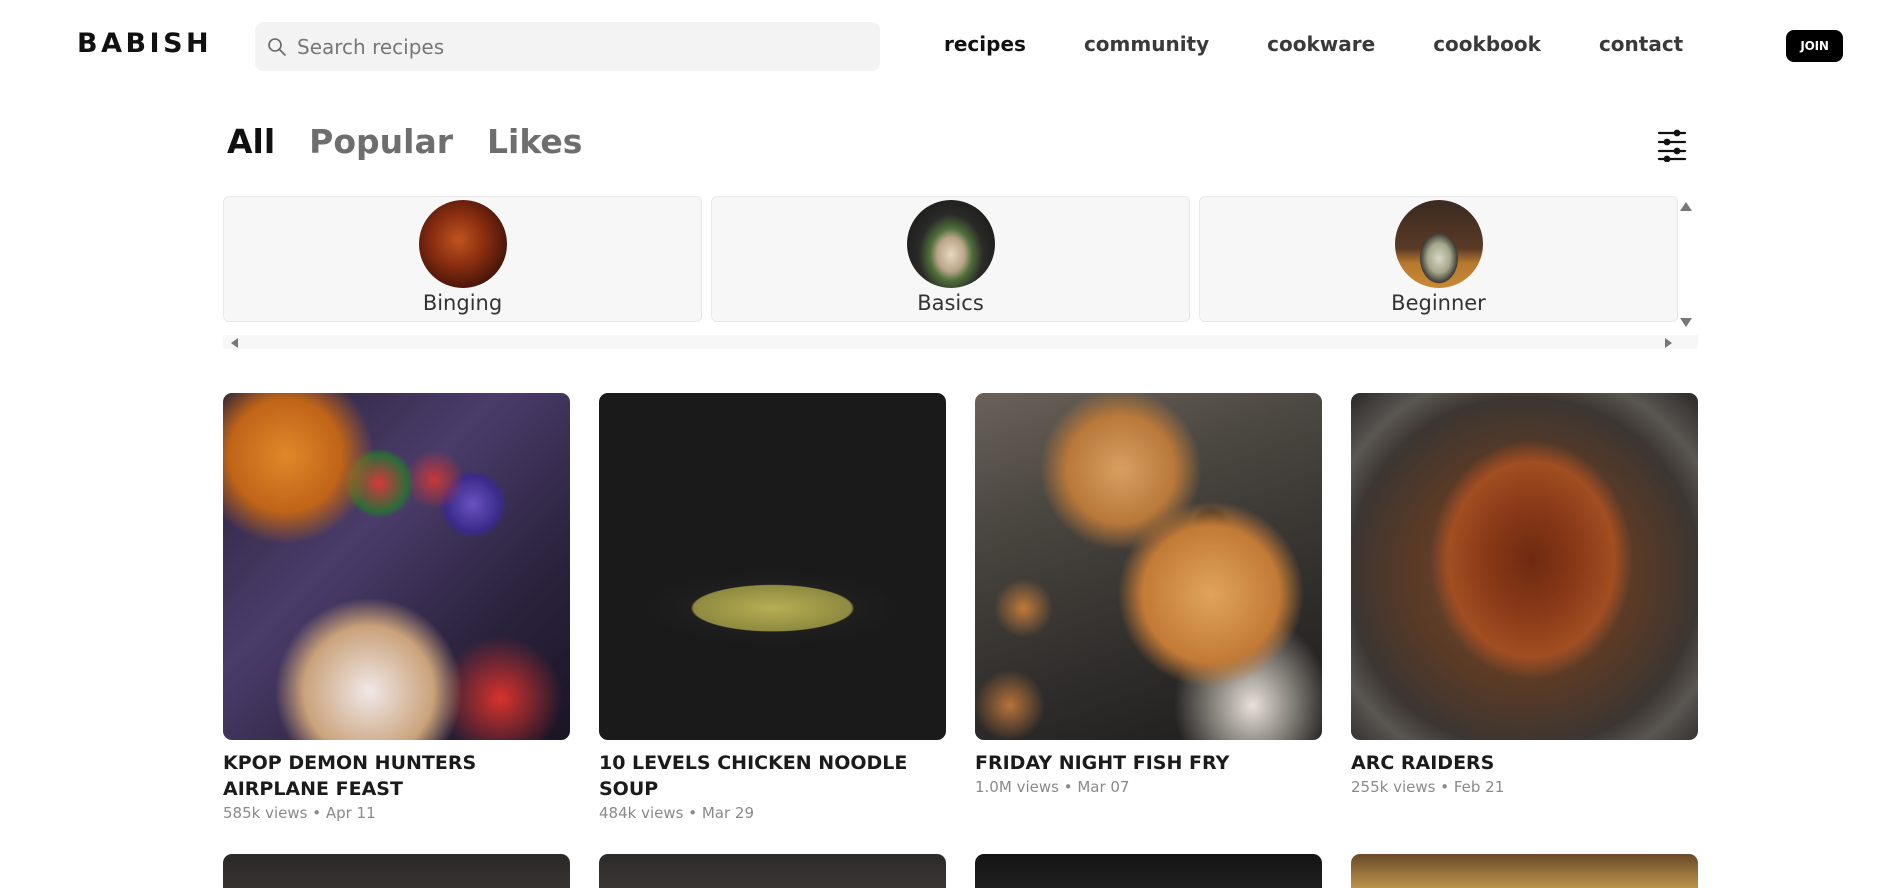 The height and width of the screenshot is (888, 1899). What do you see at coordinates (1814, 46) in the screenshot?
I see `join-button: JOIN` at bounding box center [1814, 46].